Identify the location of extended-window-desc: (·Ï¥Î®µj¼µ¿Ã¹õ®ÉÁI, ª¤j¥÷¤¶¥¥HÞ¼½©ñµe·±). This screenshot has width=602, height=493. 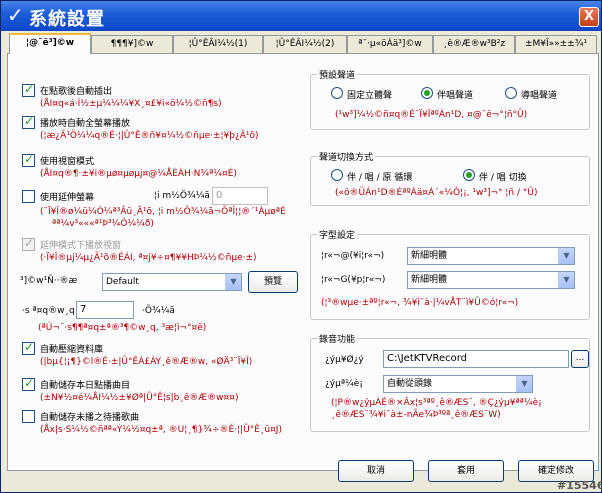
(148, 258).